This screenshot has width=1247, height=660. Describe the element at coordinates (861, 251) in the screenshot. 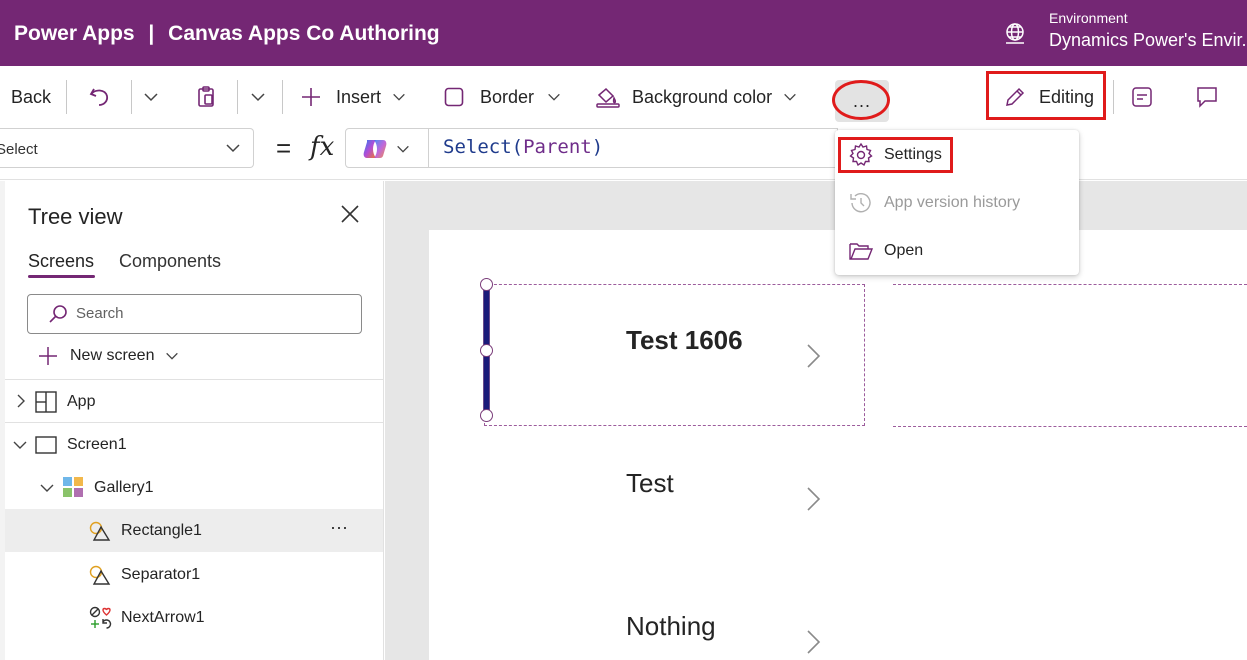

I see `folder-open-icon` at that location.